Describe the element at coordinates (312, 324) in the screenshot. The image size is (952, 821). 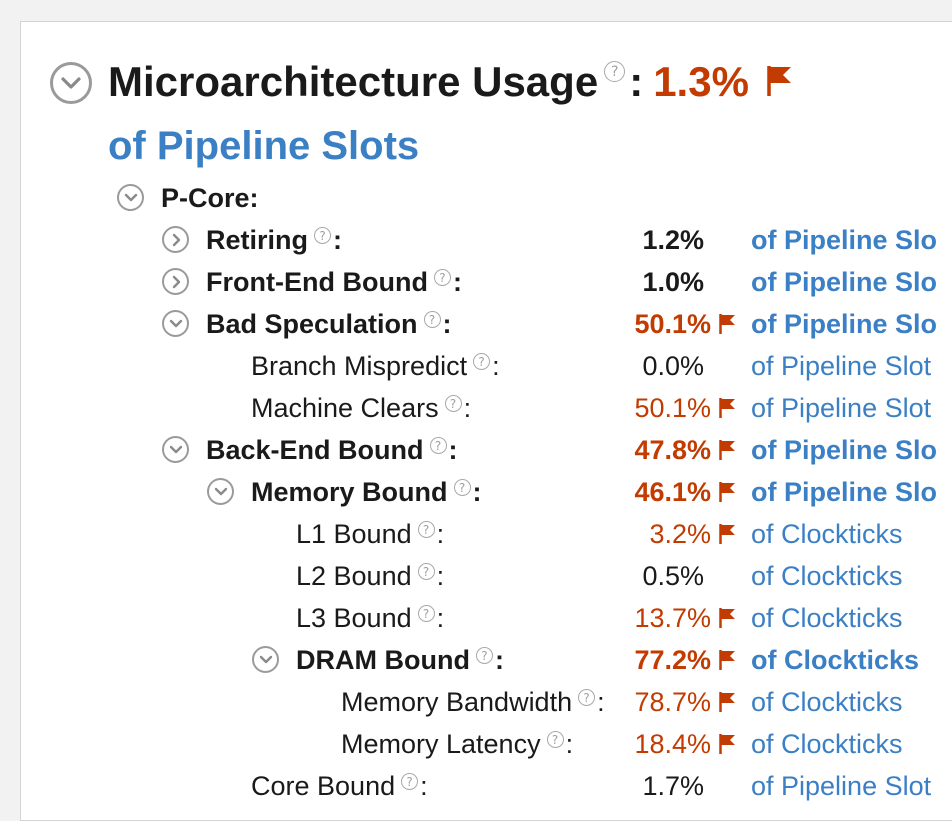
I see `metric-name: Bad Speculation` at that location.